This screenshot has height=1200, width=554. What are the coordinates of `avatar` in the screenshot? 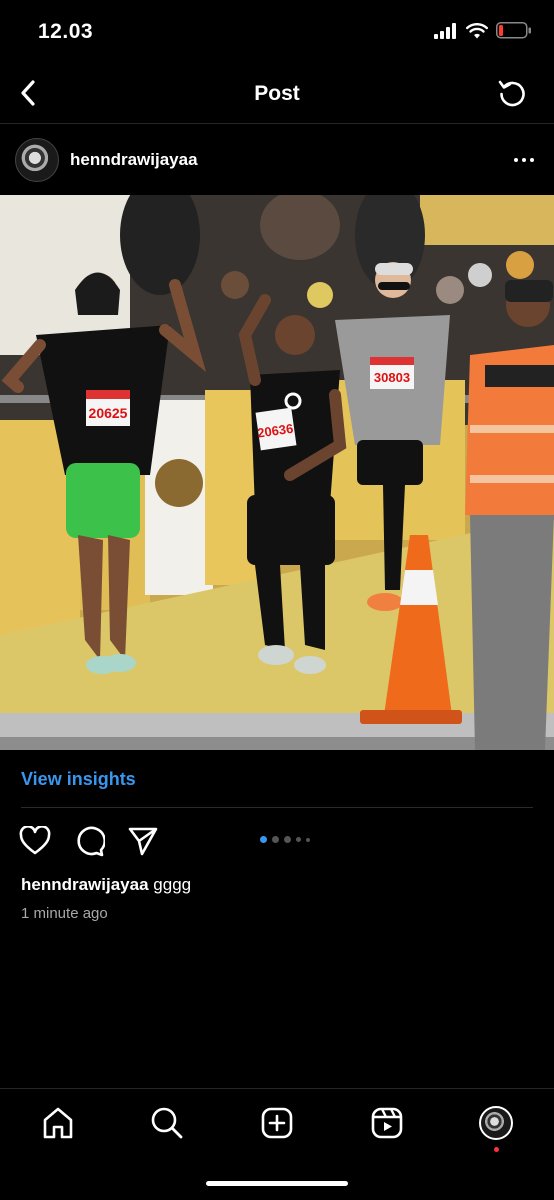 It's located at (37, 160).